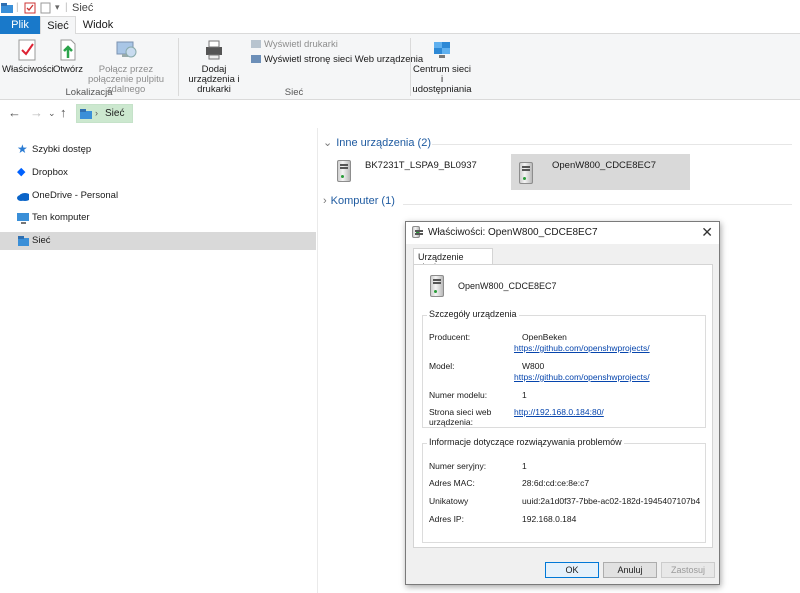 The height and width of the screenshot is (593, 800). What do you see at coordinates (57, 8) in the screenshot?
I see `customize-qa-chevron-icon: ▾` at bounding box center [57, 8].